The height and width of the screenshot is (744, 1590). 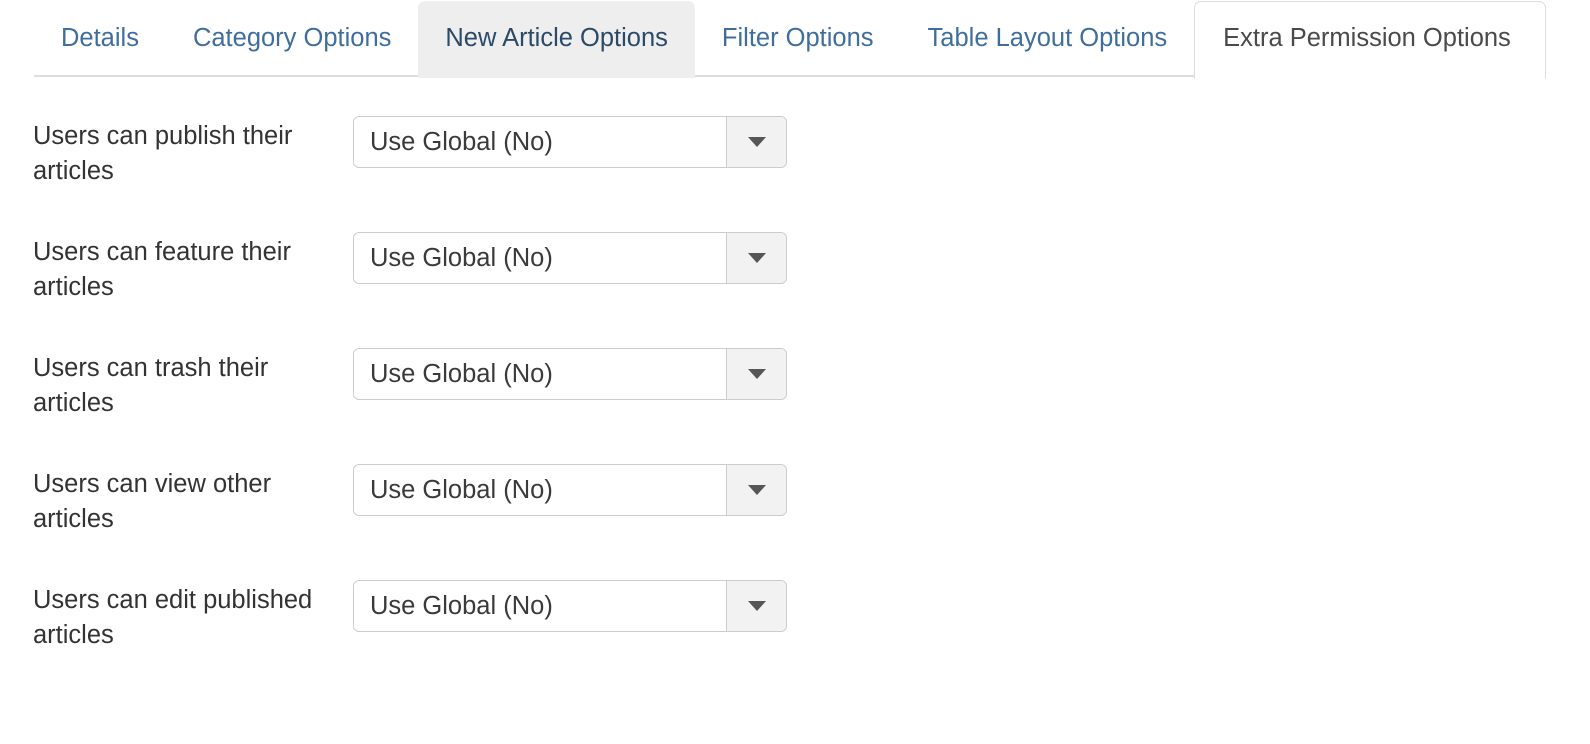 I want to click on select-users-can-edit-published-toggle, so click(x=756, y=606).